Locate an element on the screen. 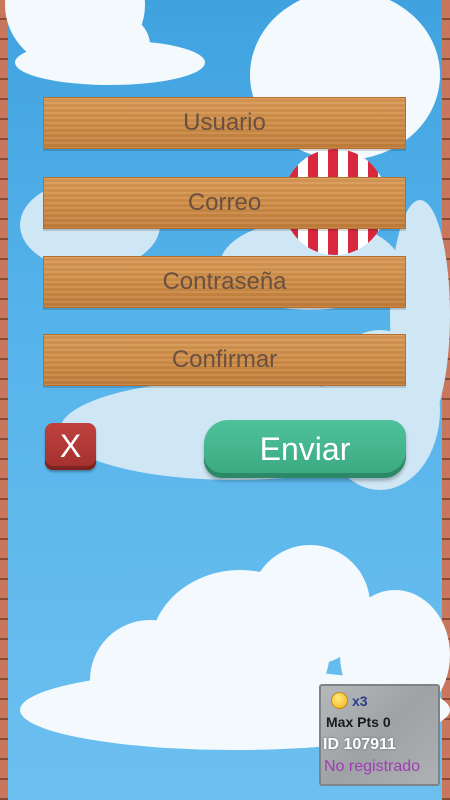 This screenshot has height=800, width=450. player-stats-panel: x3 Max Pts 0 ID 107911 No registrado is located at coordinates (379, 735).